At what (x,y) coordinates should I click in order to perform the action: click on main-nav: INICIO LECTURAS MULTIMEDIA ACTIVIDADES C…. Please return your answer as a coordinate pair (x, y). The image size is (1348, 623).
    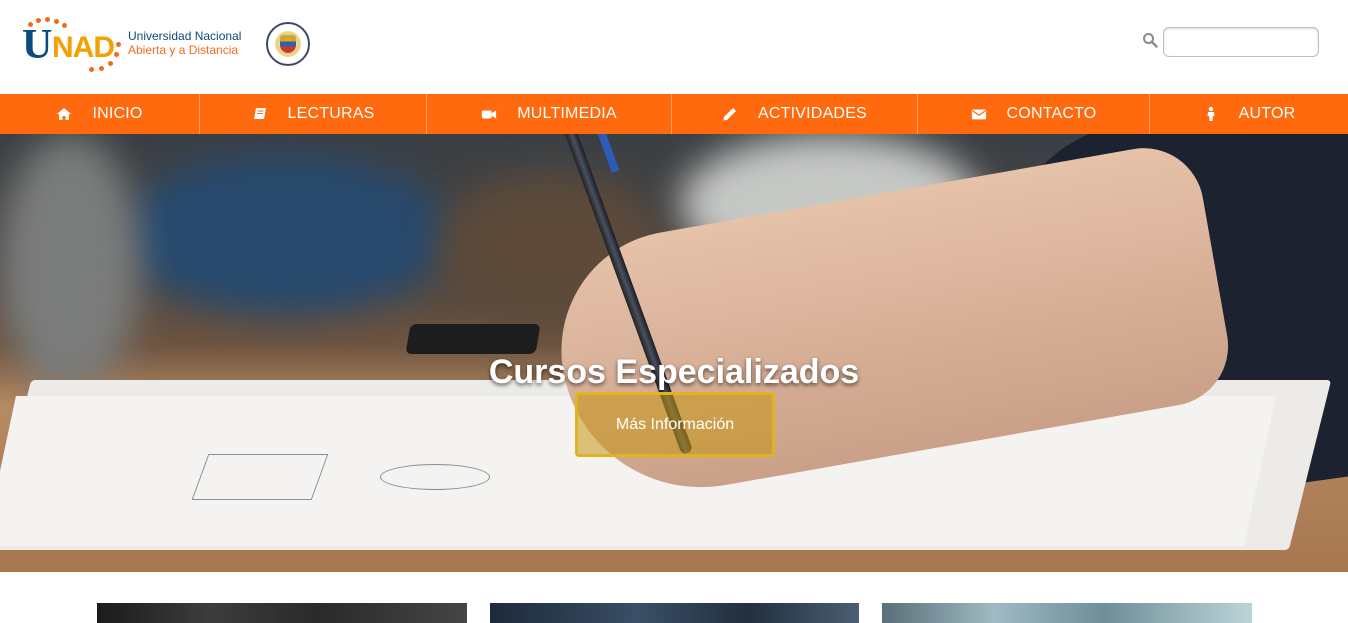
    Looking at the image, I should click on (674, 114).